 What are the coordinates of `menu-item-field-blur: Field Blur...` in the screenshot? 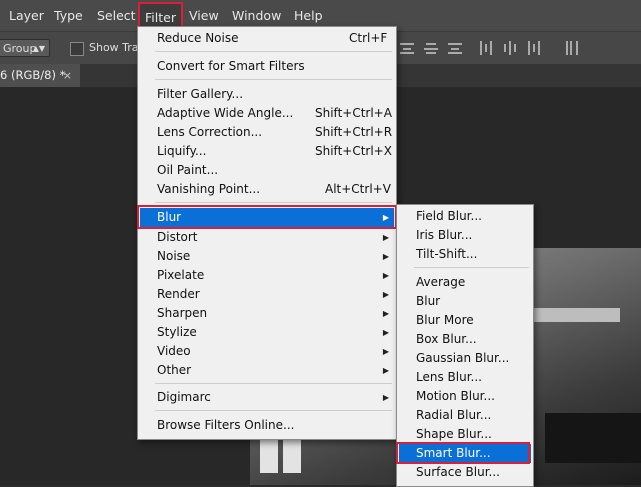 It's located at (465, 216).